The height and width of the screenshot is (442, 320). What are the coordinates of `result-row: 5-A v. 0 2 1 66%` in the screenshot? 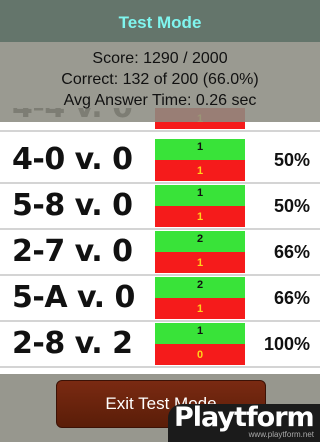 It's located at (160, 299).